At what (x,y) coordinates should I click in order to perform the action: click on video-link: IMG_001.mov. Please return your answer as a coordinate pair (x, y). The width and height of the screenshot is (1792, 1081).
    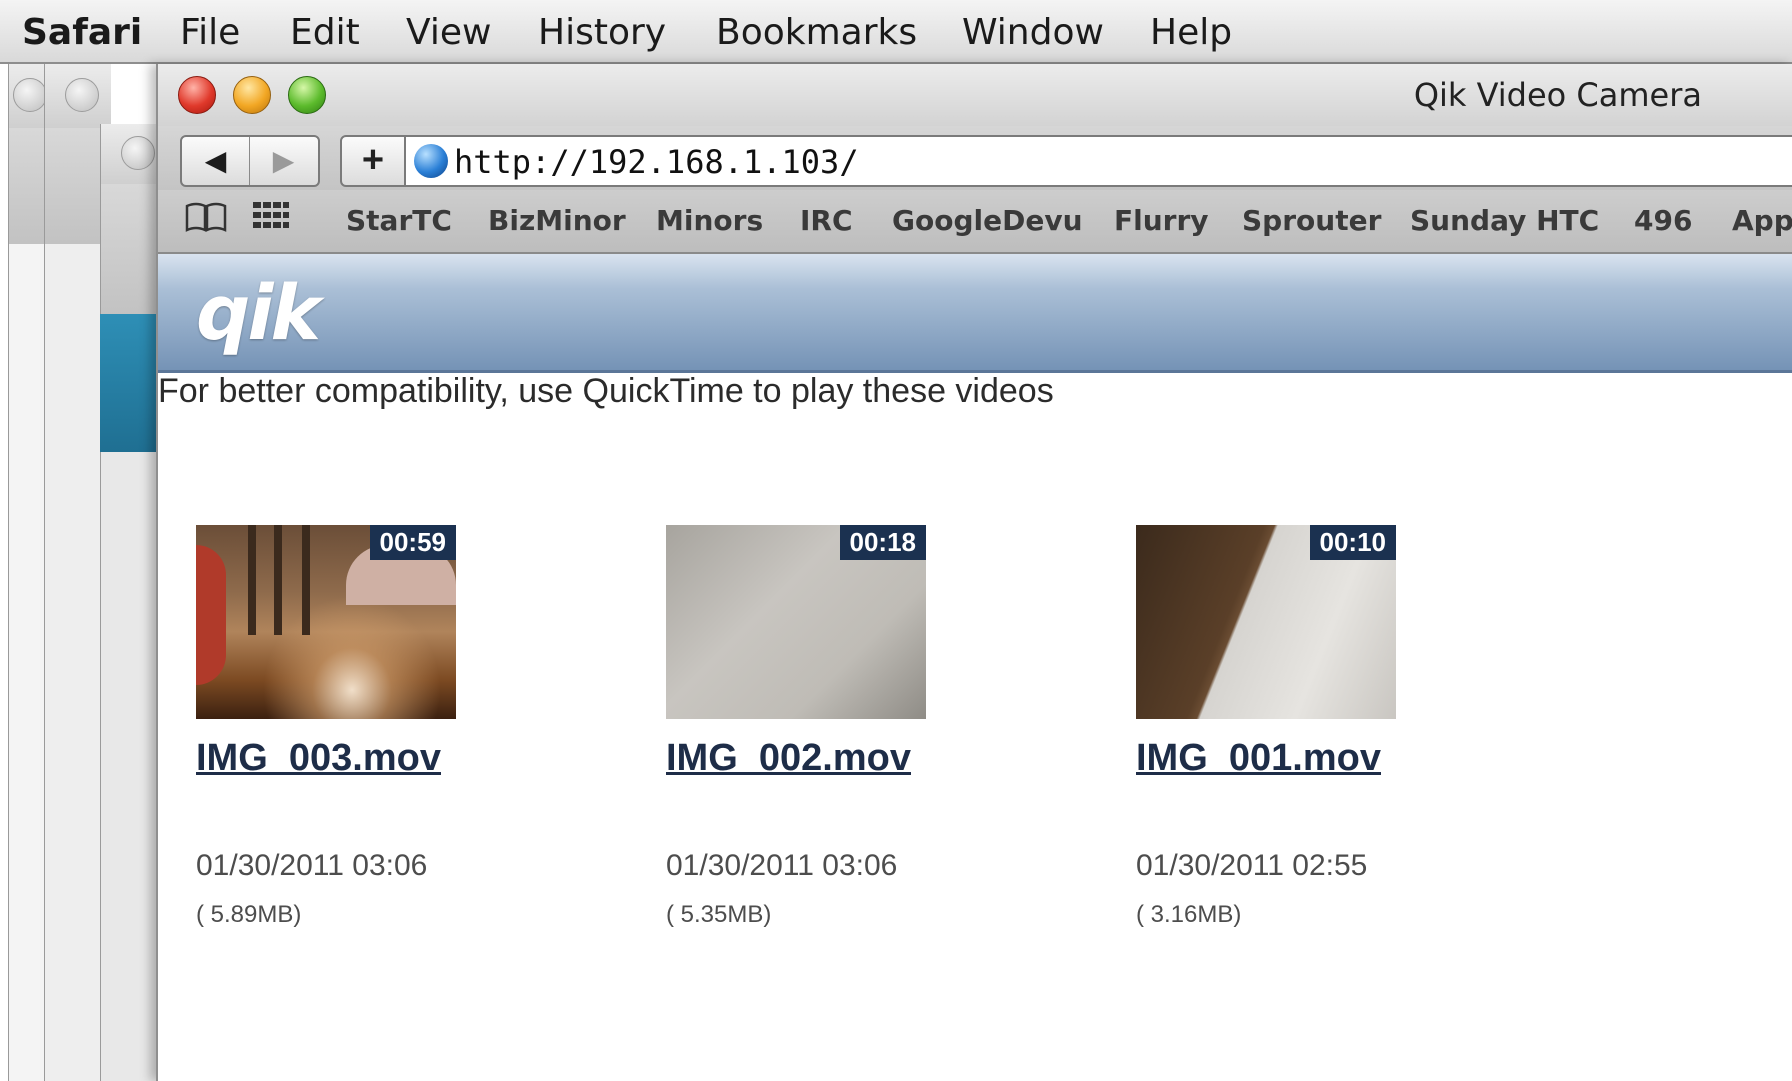
    Looking at the image, I should click on (1258, 758).